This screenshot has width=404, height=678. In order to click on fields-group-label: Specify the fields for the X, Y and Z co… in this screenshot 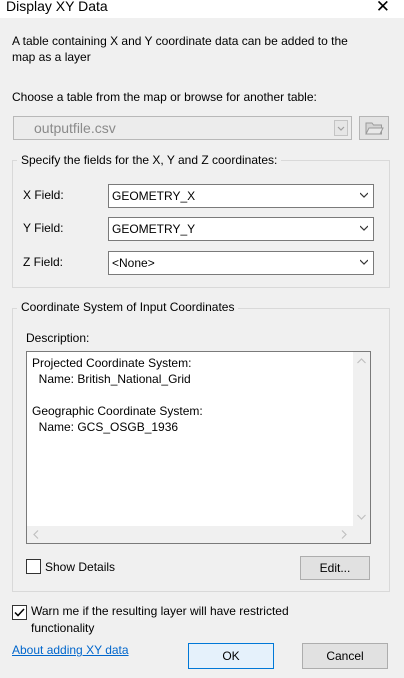, I will do `click(149, 160)`.